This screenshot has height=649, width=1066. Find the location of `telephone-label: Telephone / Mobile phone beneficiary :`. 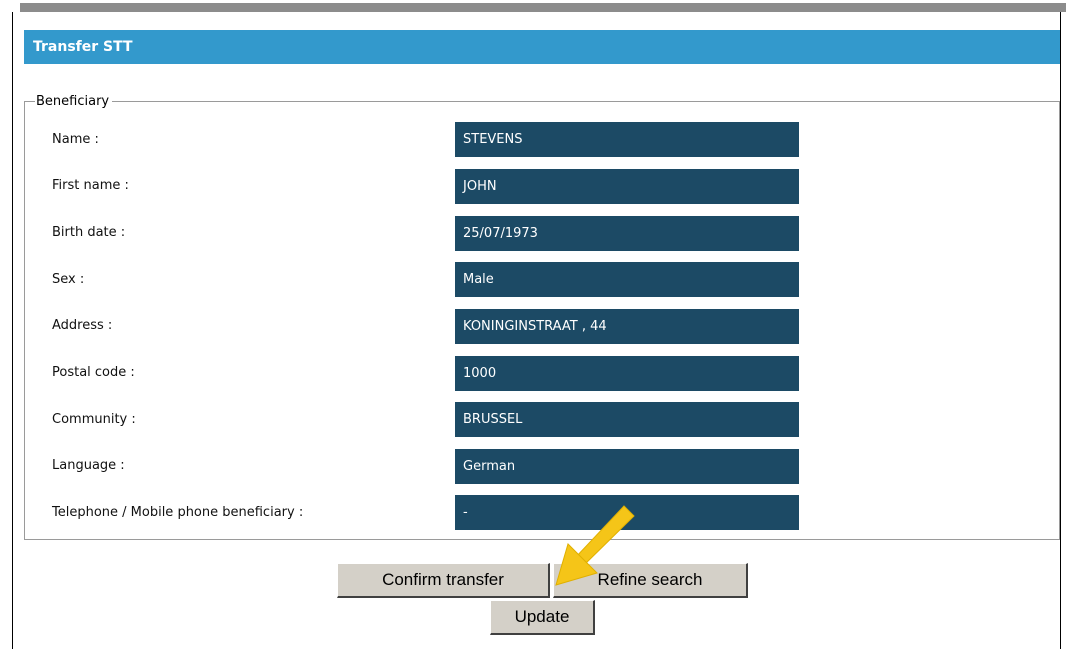

telephone-label: Telephone / Mobile phone beneficiary : is located at coordinates (178, 512).